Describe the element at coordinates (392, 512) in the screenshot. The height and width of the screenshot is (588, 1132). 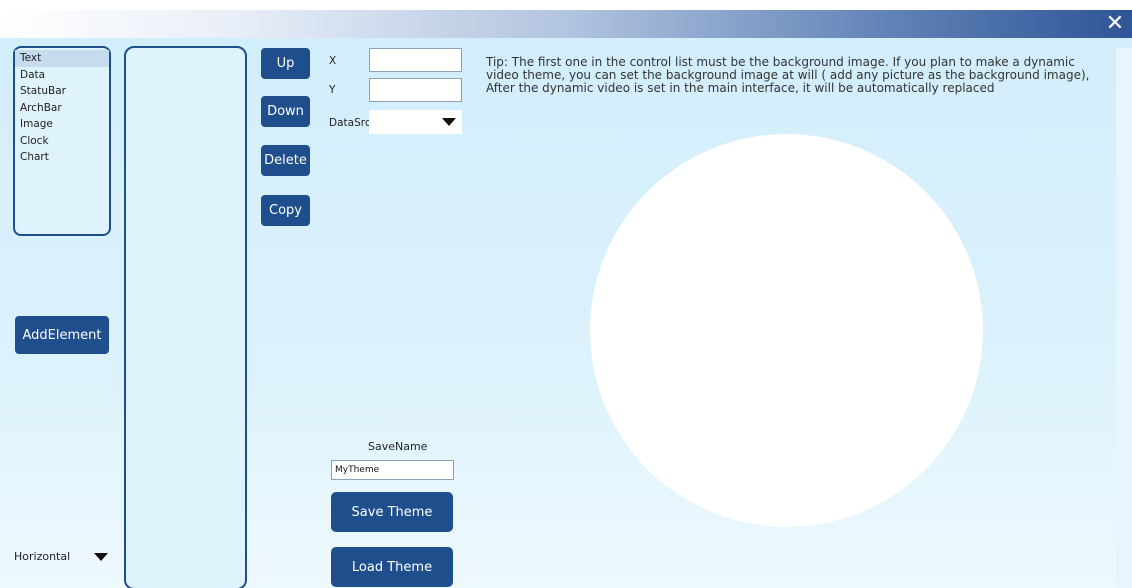
I see `save-theme-button: Save Theme` at that location.